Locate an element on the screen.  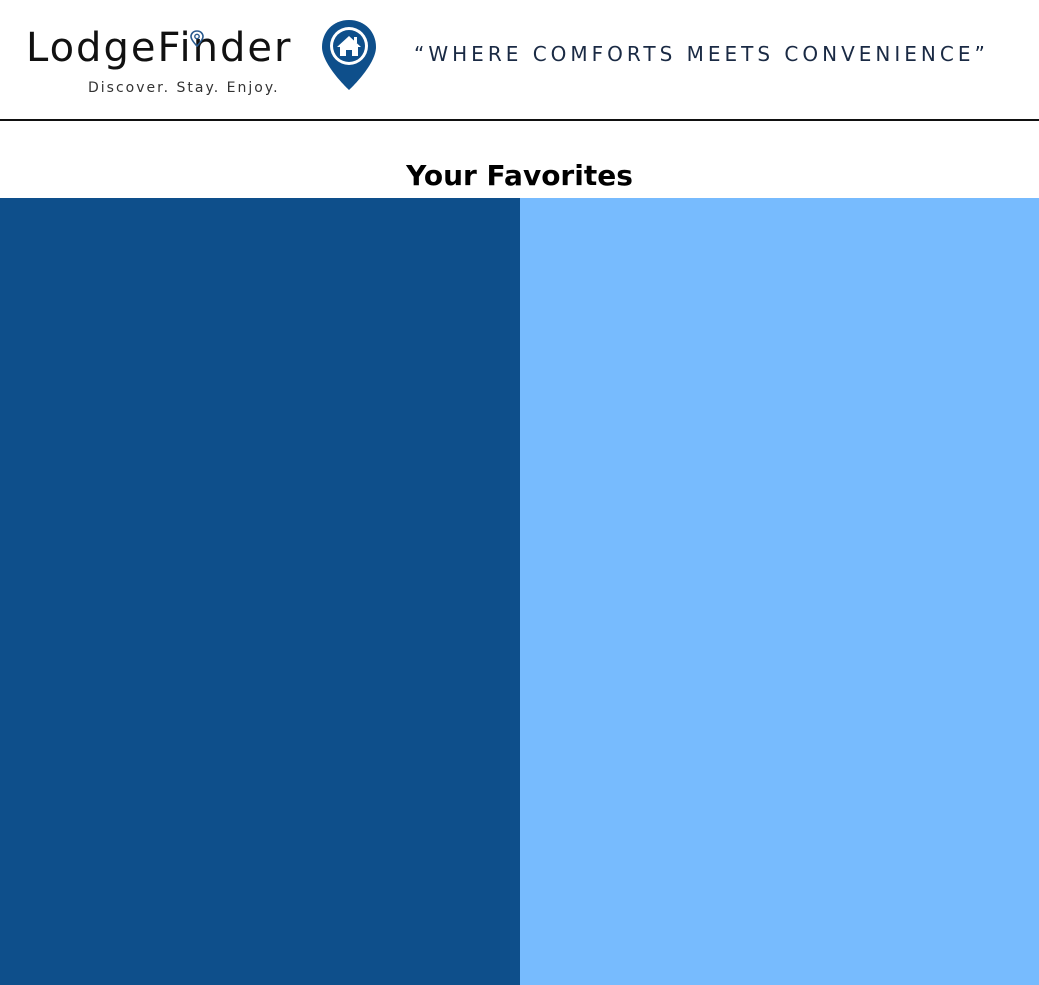
brand-logo: LodgeFinder Discover. Stay. Enjoy. is located at coordinates (206, 60).